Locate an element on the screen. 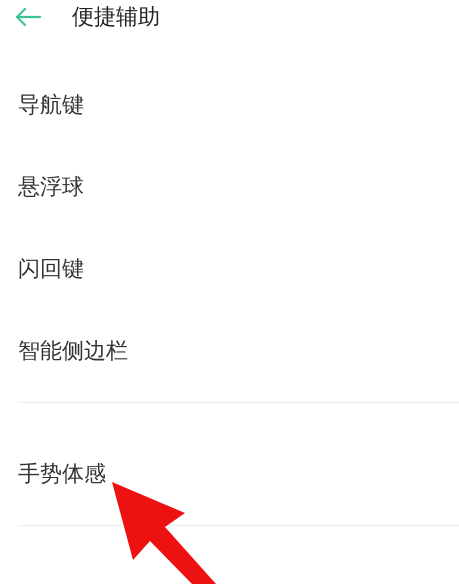 The width and height of the screenshot is (459, 584). page-title: 便捷辅助 is located at coordinates (116, 18).